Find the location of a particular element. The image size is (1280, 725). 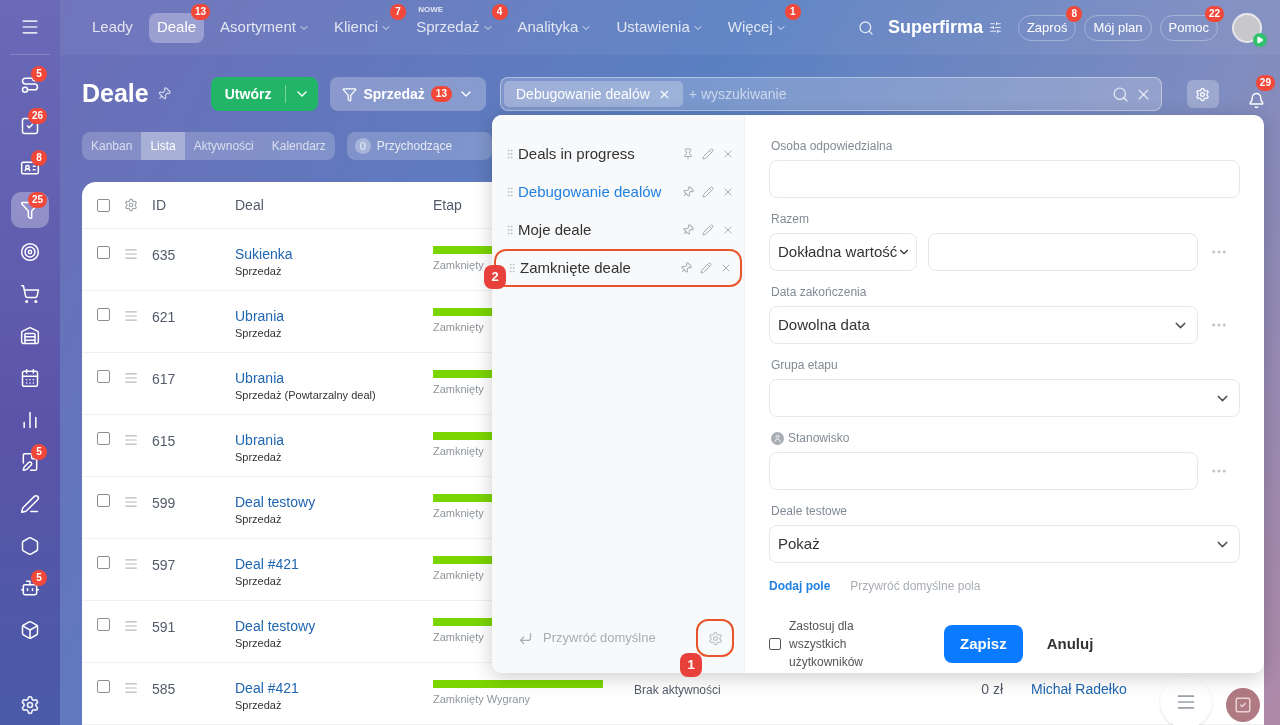

cart-icon is located at coordinates (30, 294).